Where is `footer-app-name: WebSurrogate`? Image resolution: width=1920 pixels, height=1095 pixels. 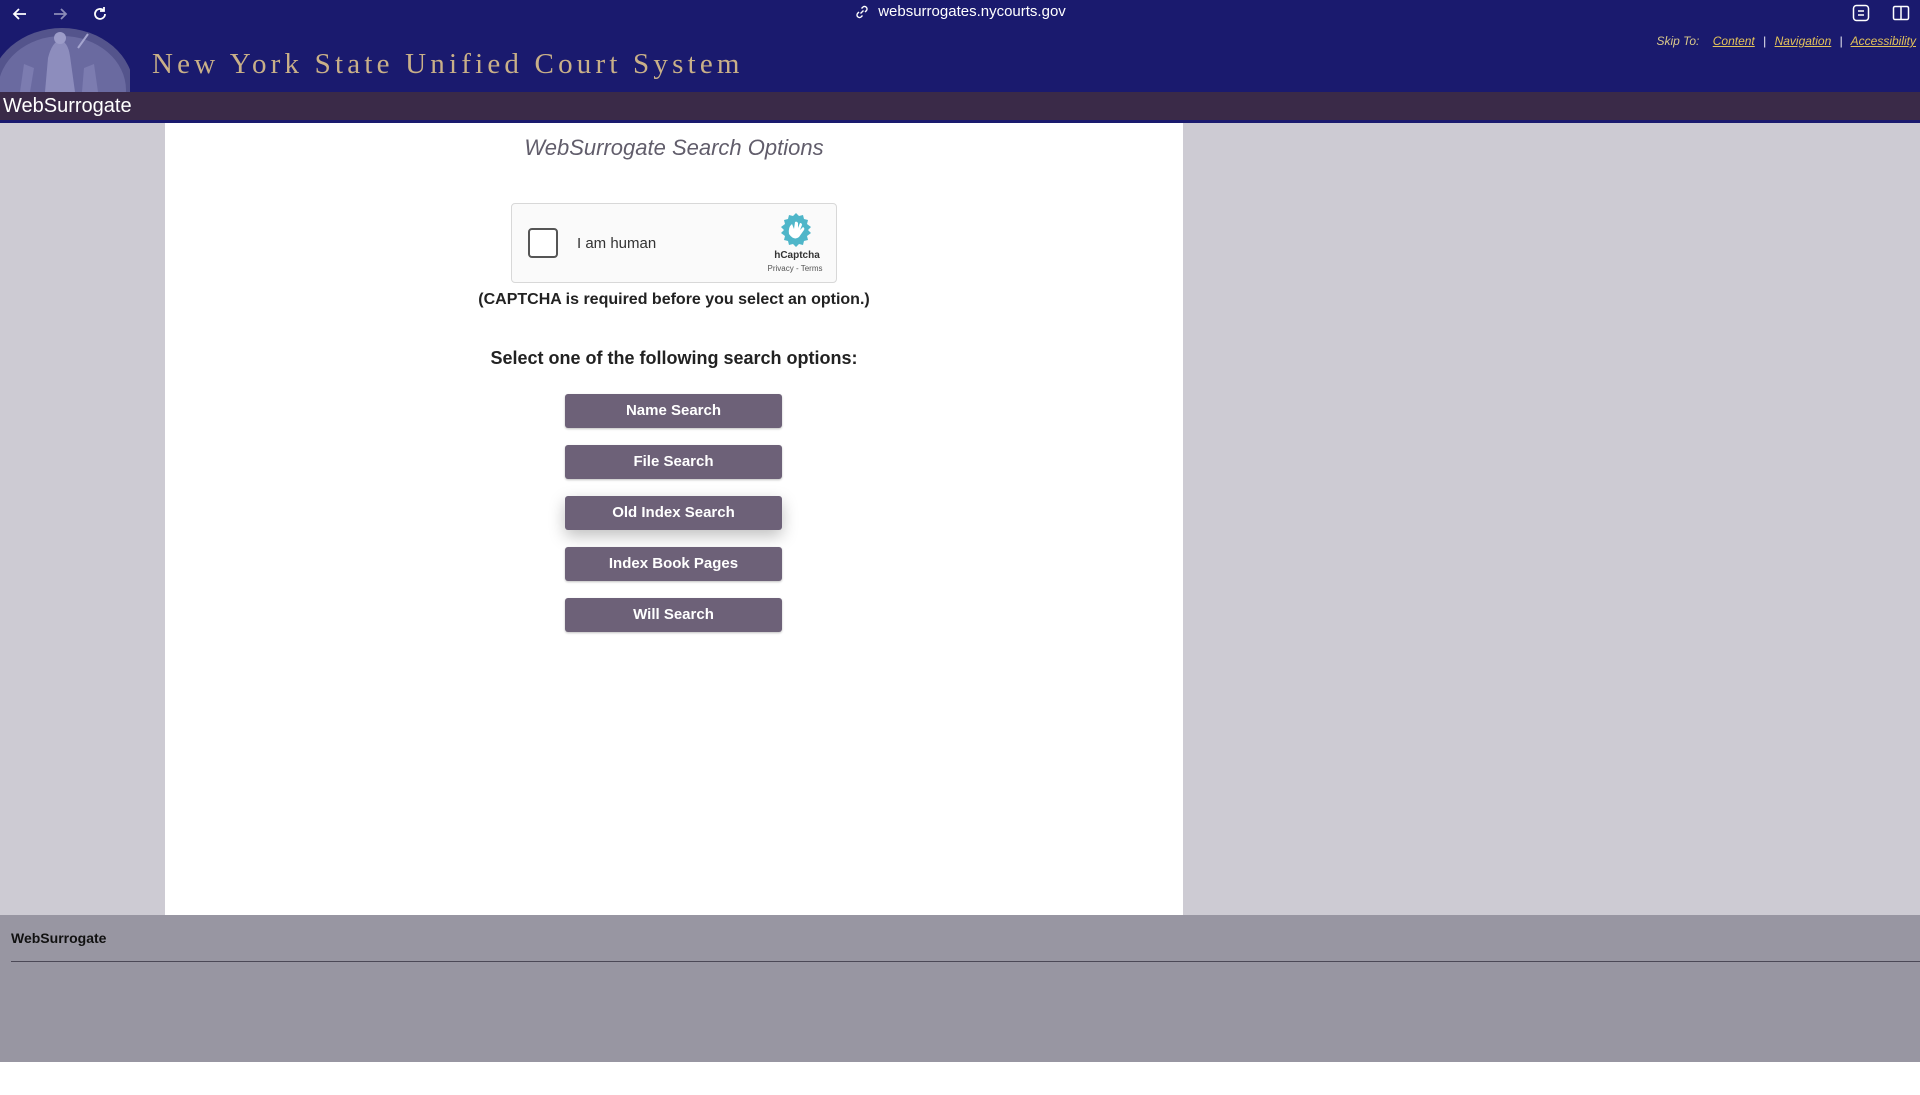
footer-app-name: WebSurrogate is located at coordinates (59, 938).